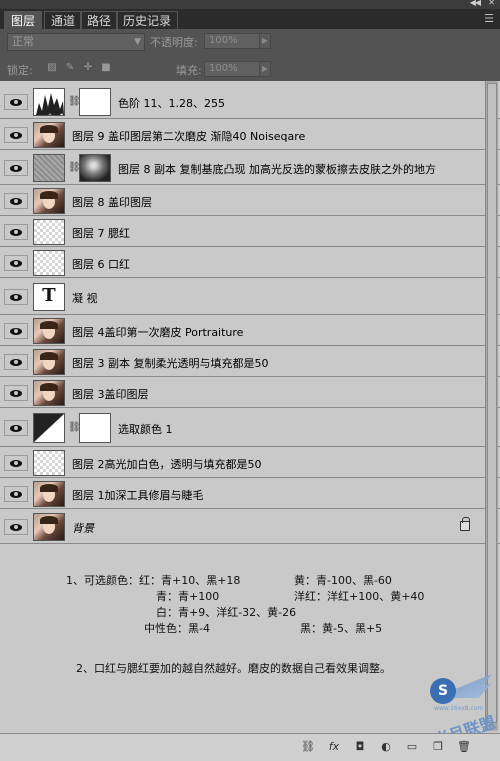 This screenshot has width=500, height=761. What do you see at coordinates (189, 136) in the screenshot?
I see `layer-name: 图层 9 盖印图层第二次磨皮 渐隐40 Noiseqare` at bounding box center [189, 136].